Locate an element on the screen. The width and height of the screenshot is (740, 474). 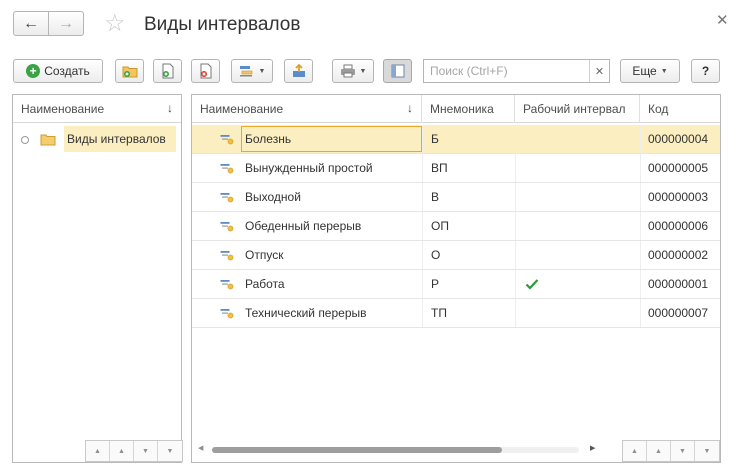
printer-icon is located at coordinates (347, 71).